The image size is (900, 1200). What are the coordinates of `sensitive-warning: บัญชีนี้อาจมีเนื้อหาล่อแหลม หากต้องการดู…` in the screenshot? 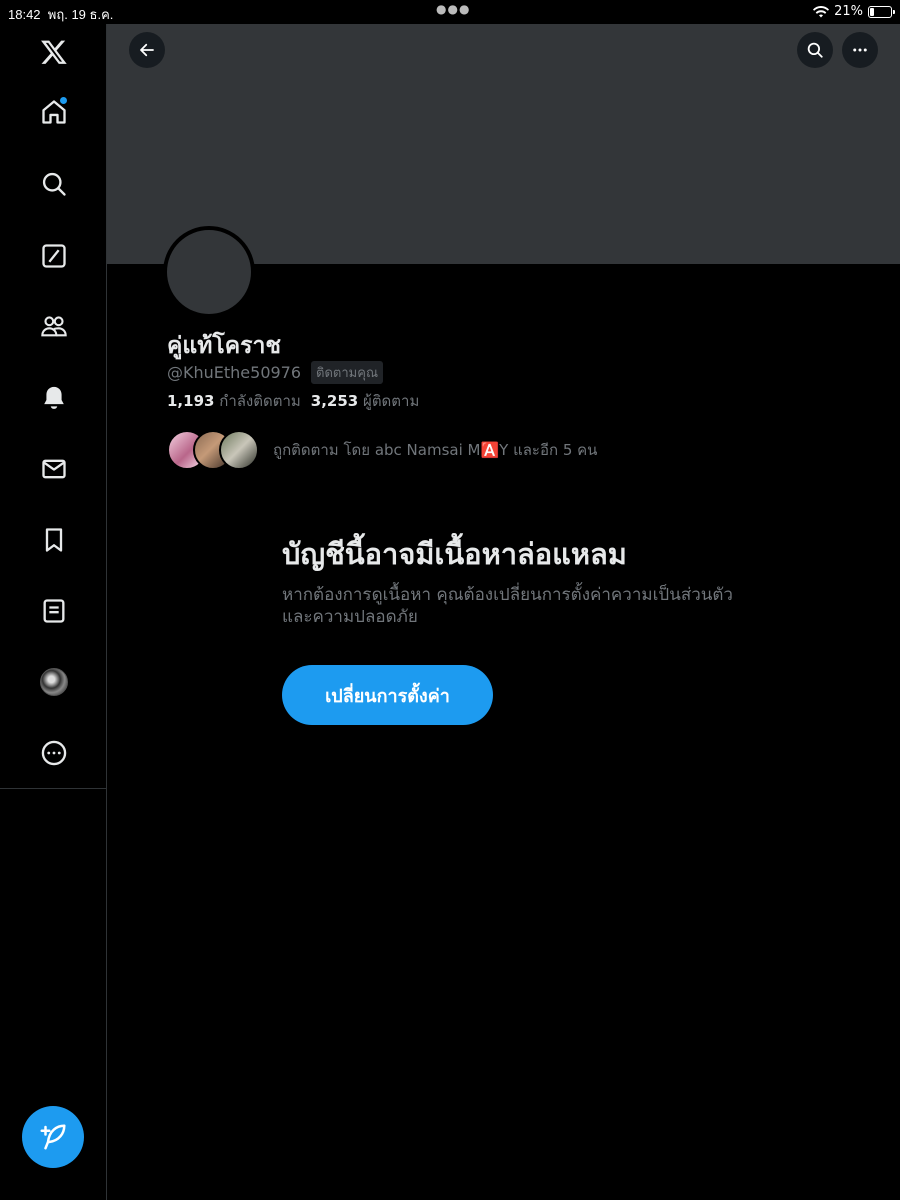 It's located at (512, 582).